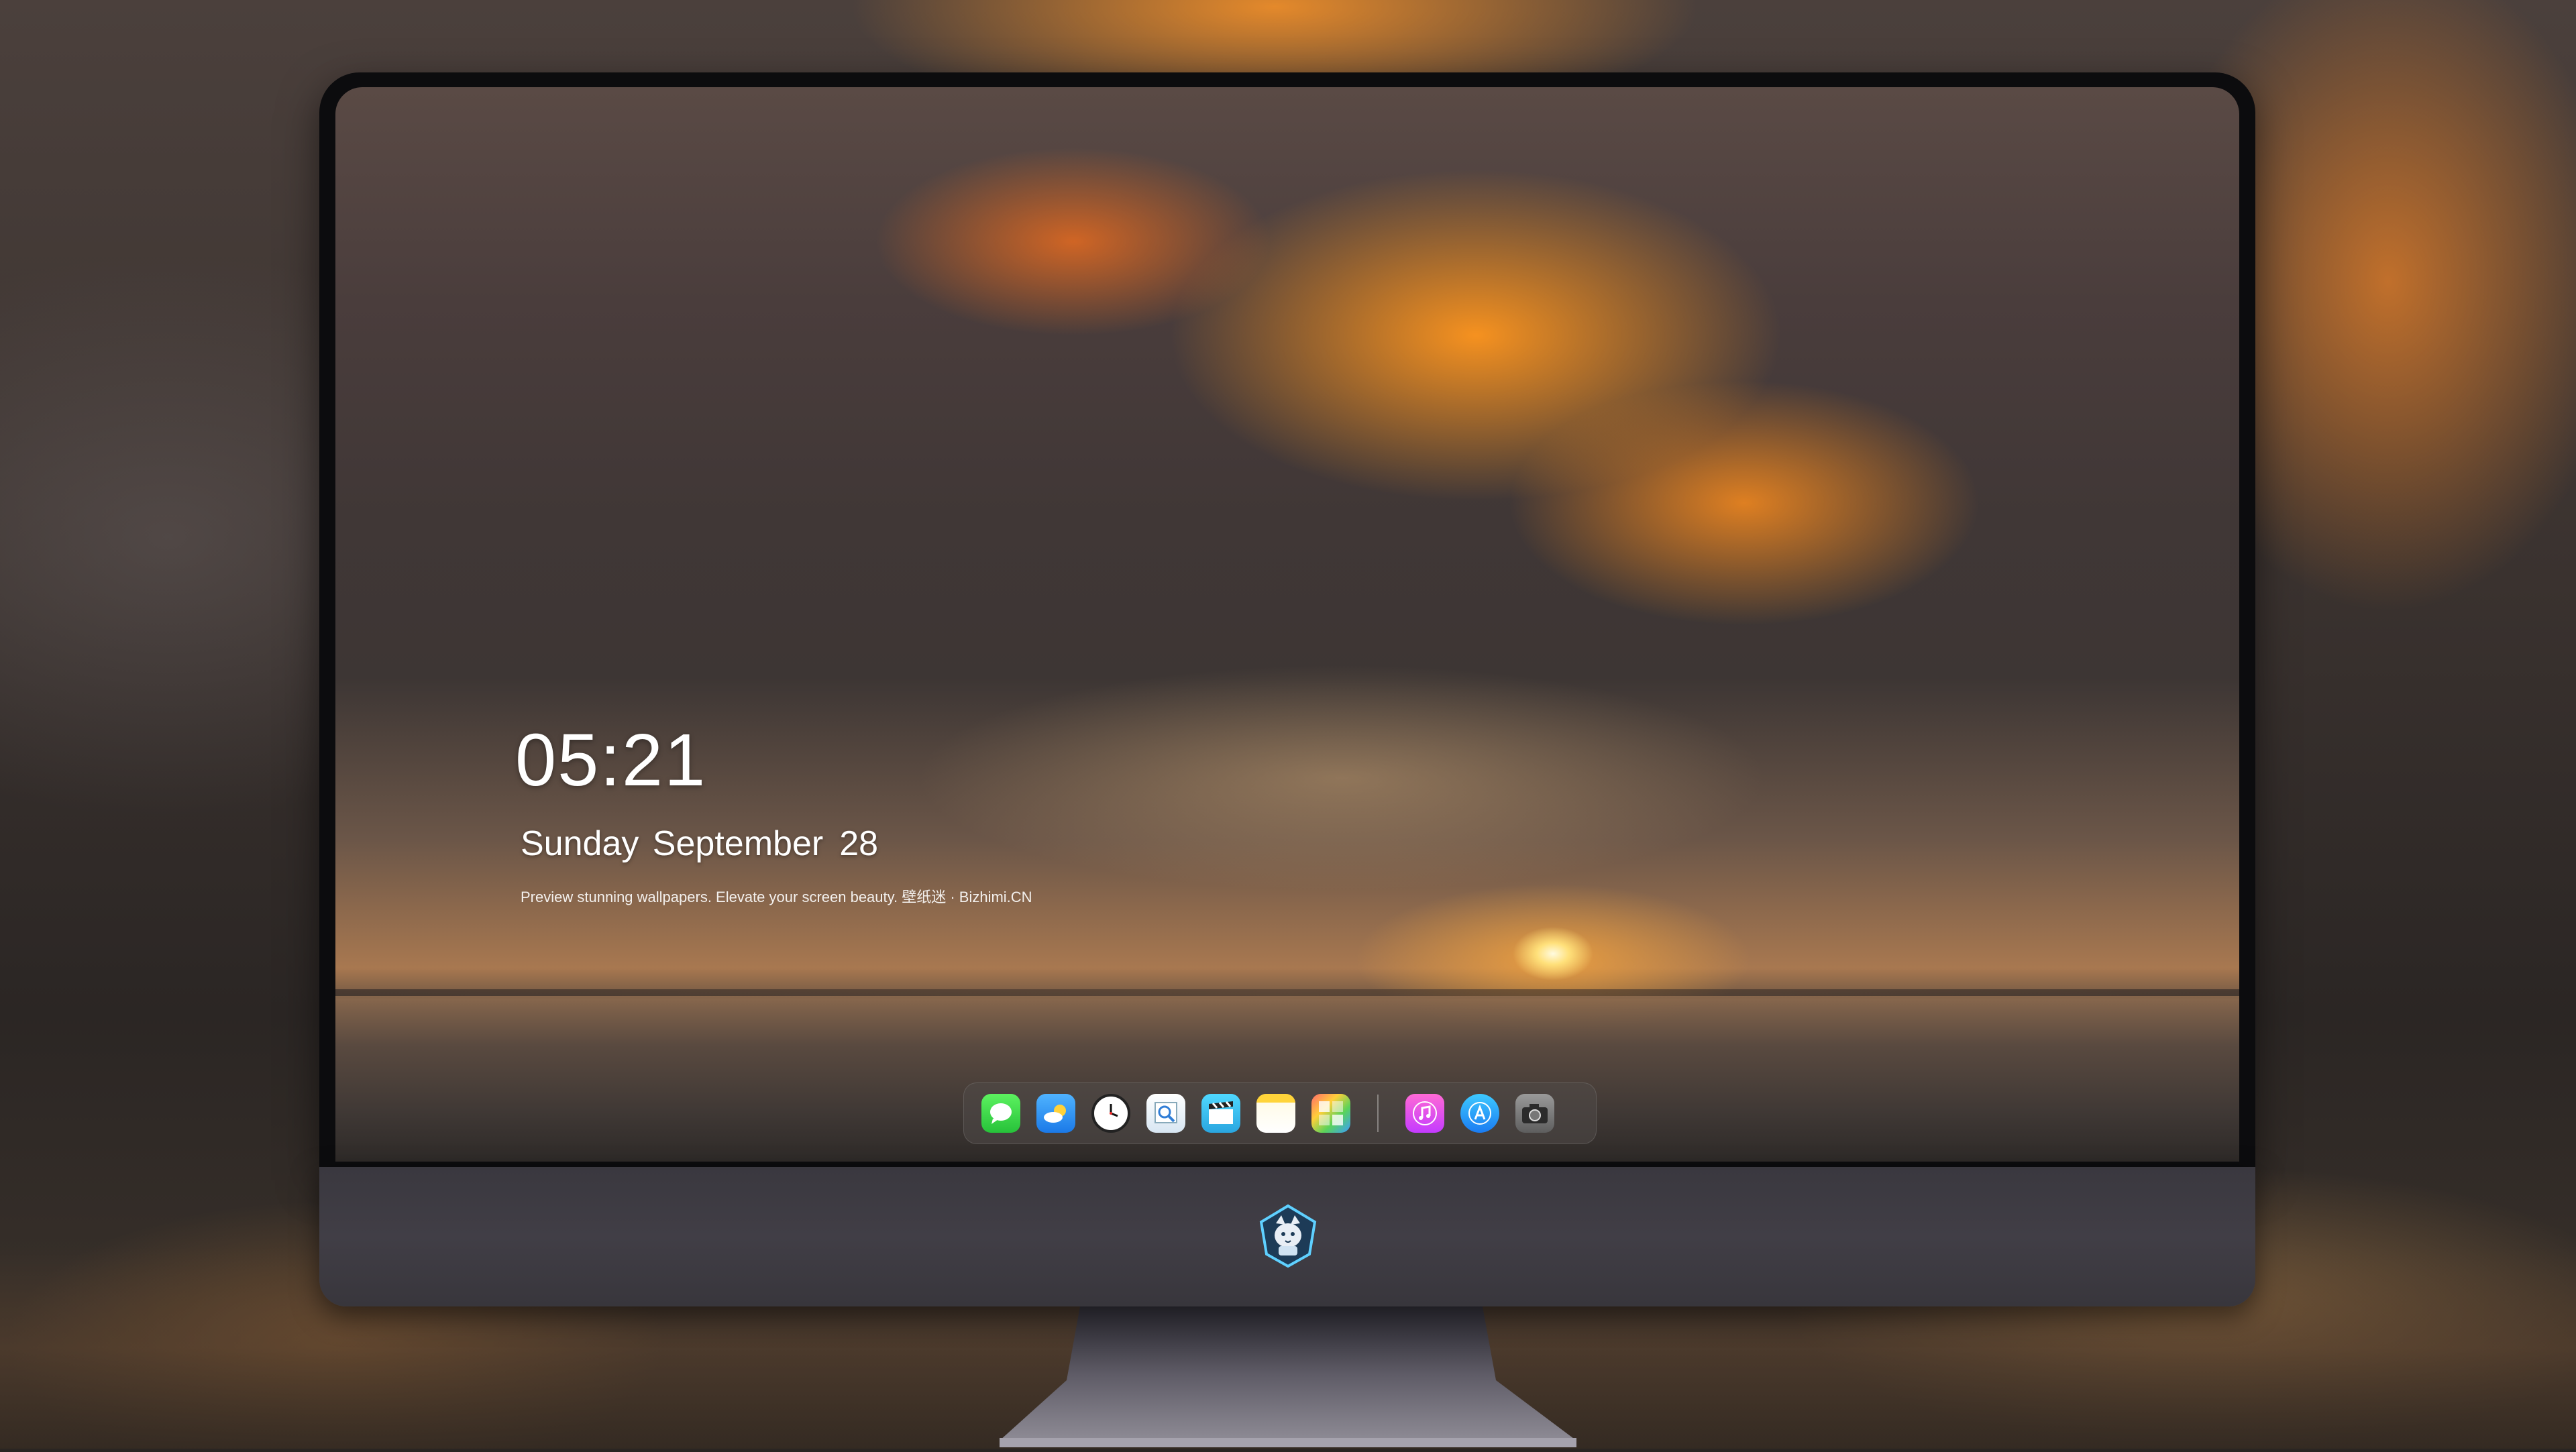 The height and width of the screenshot is (1452, 2576). I want to click on lockscreen-date: Sunday September 28, so click(699, 844).